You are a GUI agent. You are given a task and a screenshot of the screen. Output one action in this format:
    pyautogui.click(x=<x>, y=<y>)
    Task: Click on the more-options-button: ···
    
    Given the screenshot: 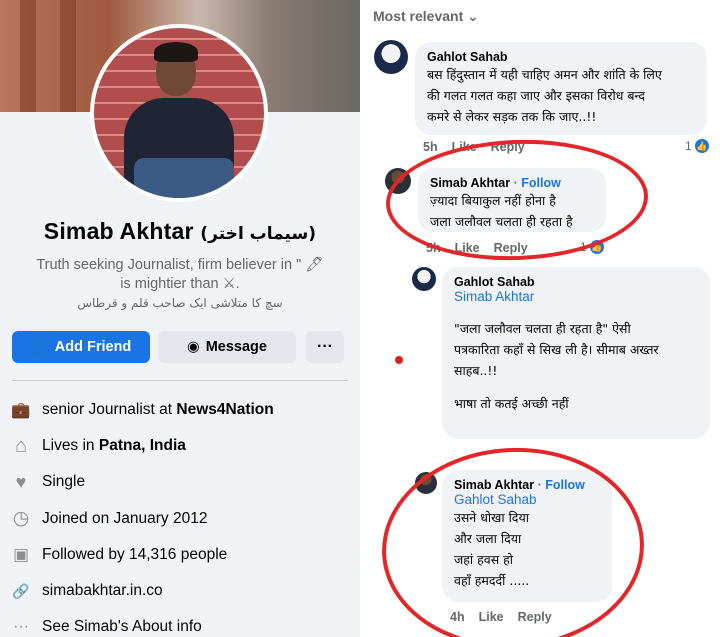 What is the action you would take?
    pyautogui.click(x=325, y=347)
    